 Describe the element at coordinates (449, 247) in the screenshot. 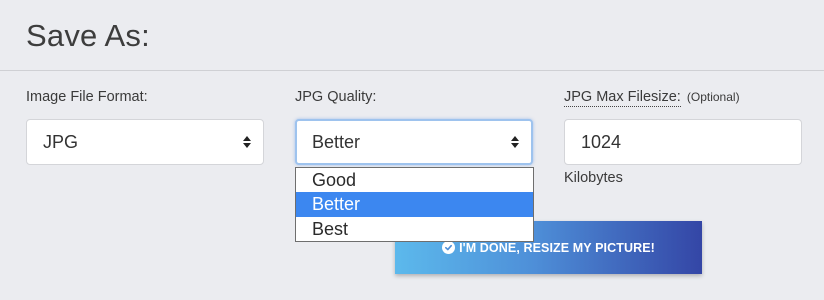

I see `check-circle-icon` at that location.